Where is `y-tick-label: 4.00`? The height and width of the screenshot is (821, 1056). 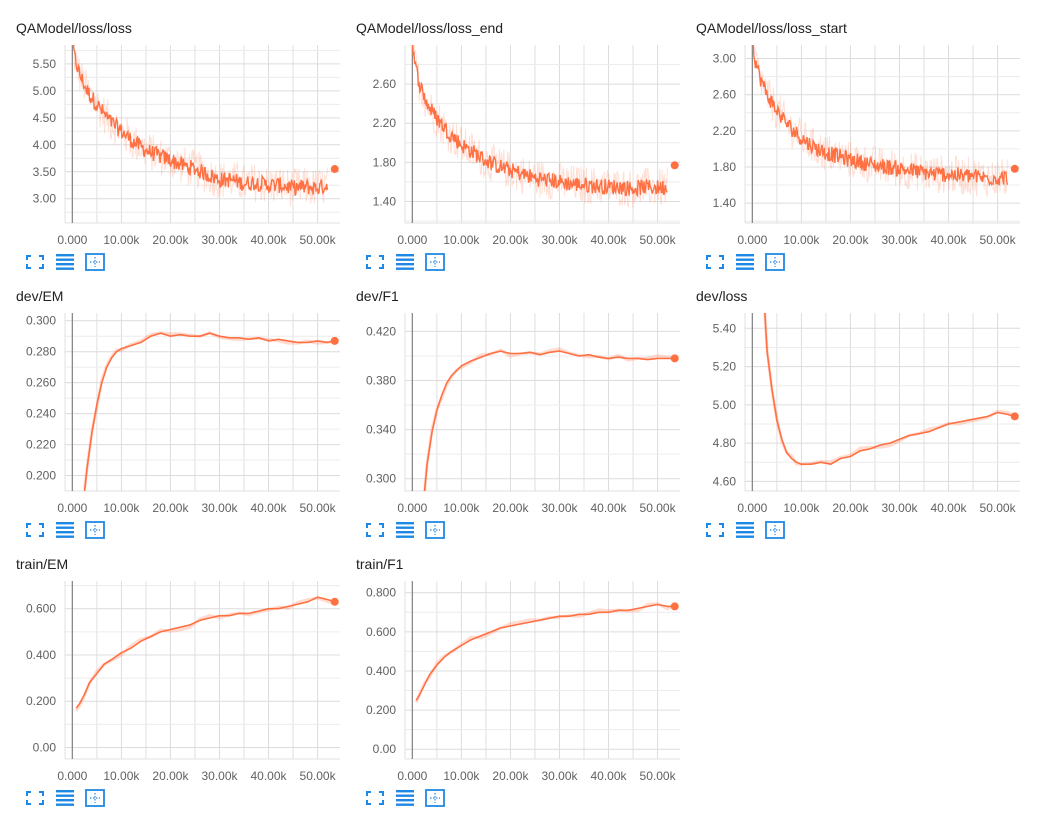 y-tick-label: 4.00 is located at coordinates (45, 145).